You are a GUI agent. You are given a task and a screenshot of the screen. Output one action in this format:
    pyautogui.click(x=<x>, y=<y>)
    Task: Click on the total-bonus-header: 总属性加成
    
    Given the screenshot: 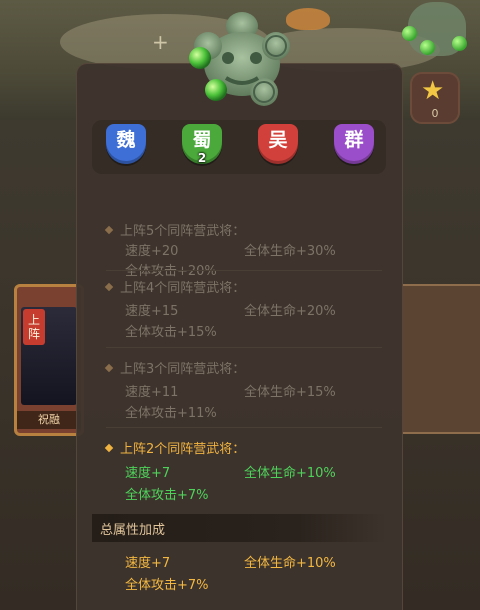 What is the action you would take?
    pyautogui.click(x=239, y=528)
    